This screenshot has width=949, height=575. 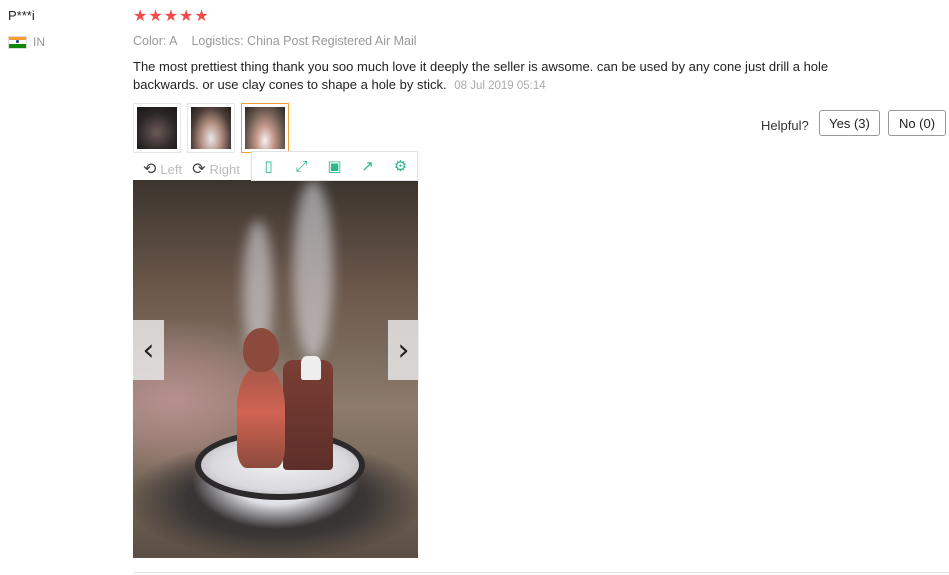 I want to click on helpful-label: Helpful?, so click(x=785, y=125).